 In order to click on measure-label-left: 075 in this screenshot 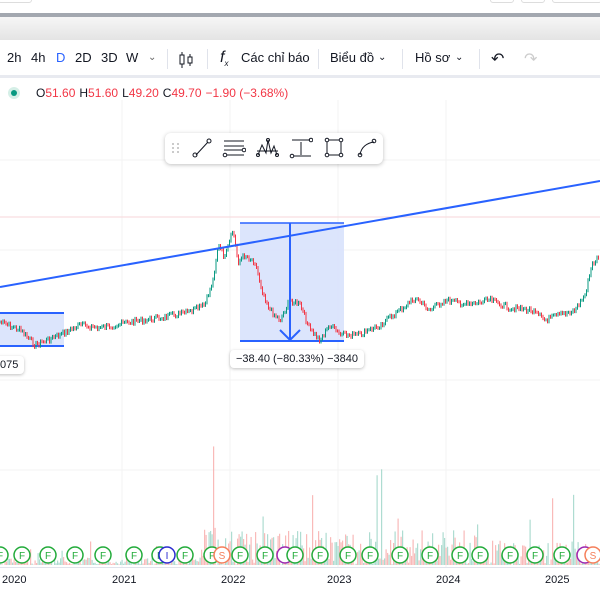, I will do `click(12, 365)`.